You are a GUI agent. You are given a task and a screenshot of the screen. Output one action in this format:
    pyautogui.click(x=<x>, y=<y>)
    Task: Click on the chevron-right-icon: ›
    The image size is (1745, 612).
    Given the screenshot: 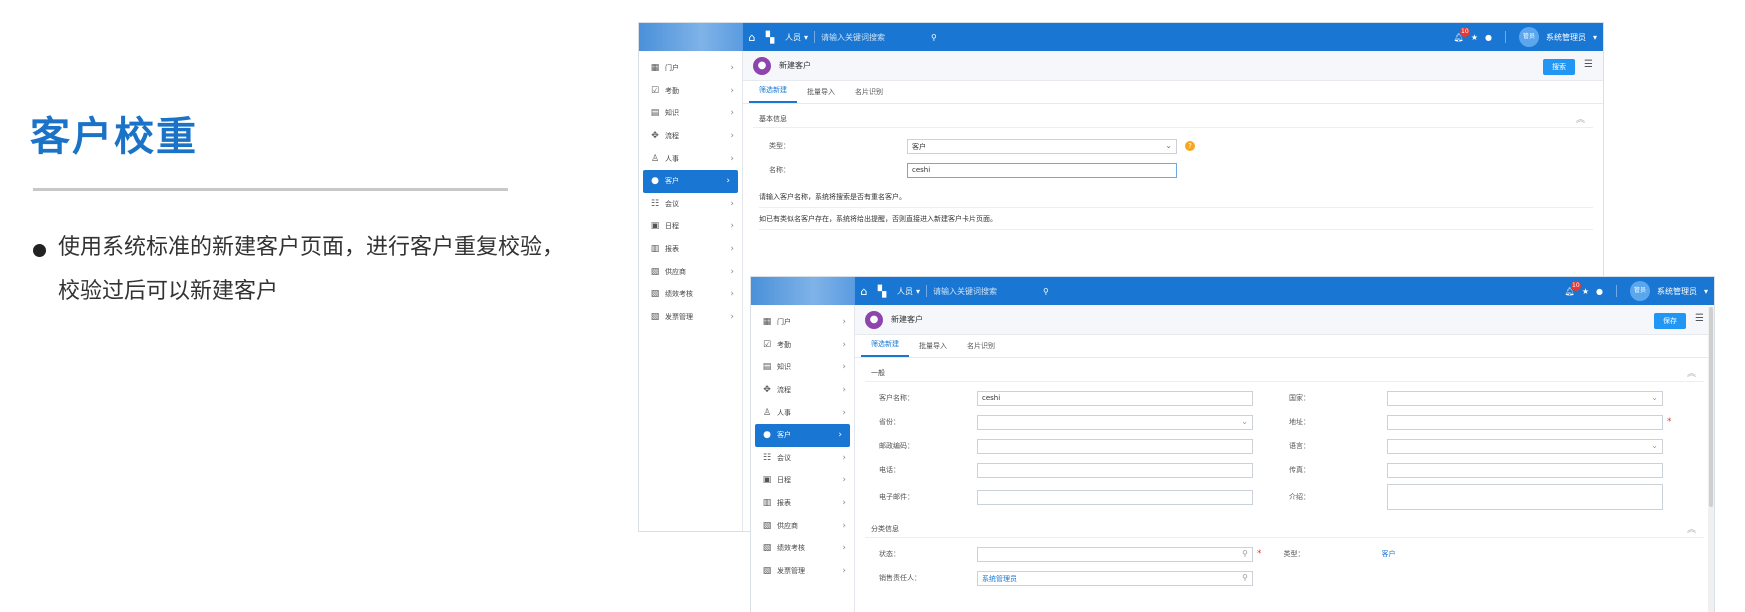 What is the action you would take?
    pyautogui.click(x=732, y=113)
    